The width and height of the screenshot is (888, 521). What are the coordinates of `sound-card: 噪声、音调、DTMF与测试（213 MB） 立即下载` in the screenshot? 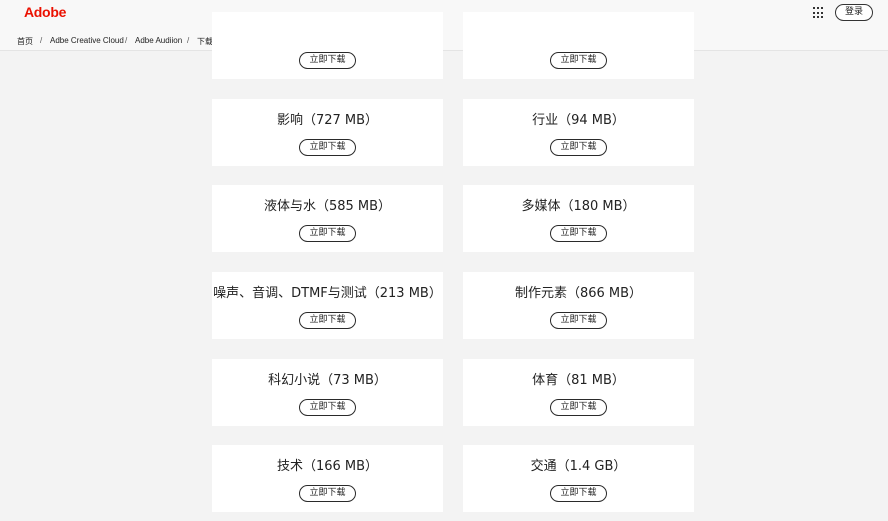 It's located at (327, 305).